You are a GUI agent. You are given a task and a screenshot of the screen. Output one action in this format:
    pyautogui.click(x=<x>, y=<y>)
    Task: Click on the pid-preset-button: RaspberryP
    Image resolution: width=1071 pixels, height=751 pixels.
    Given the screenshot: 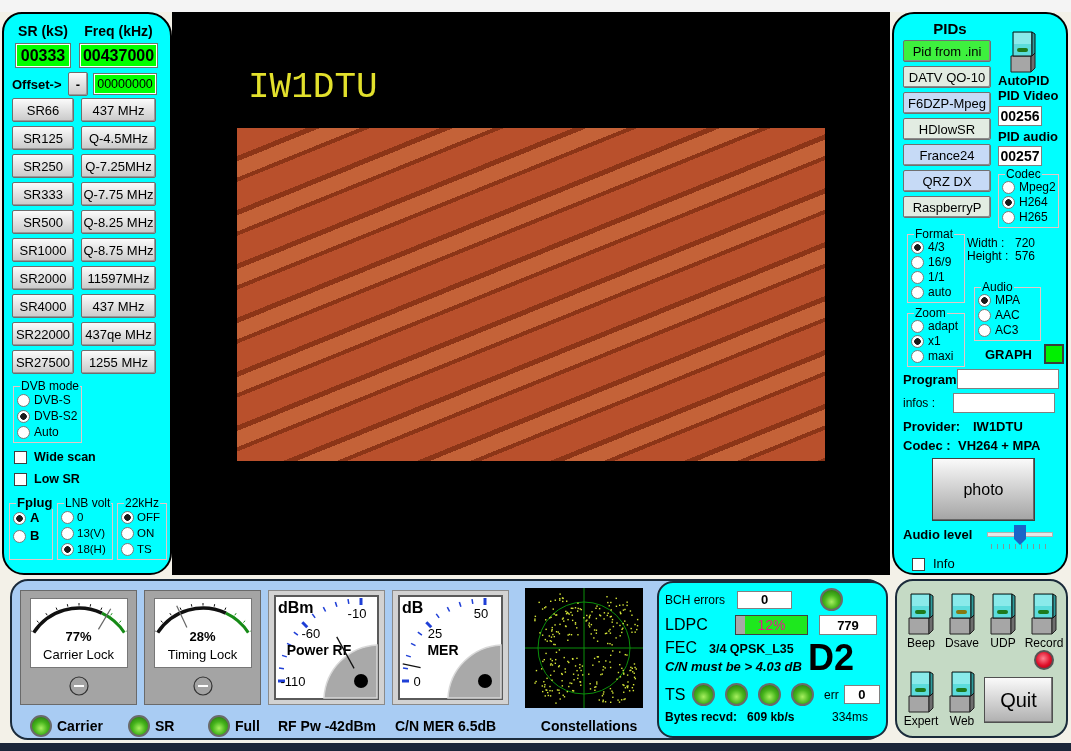 What is the action you would take?
    pyautogui.click(x=947, y=207)
    